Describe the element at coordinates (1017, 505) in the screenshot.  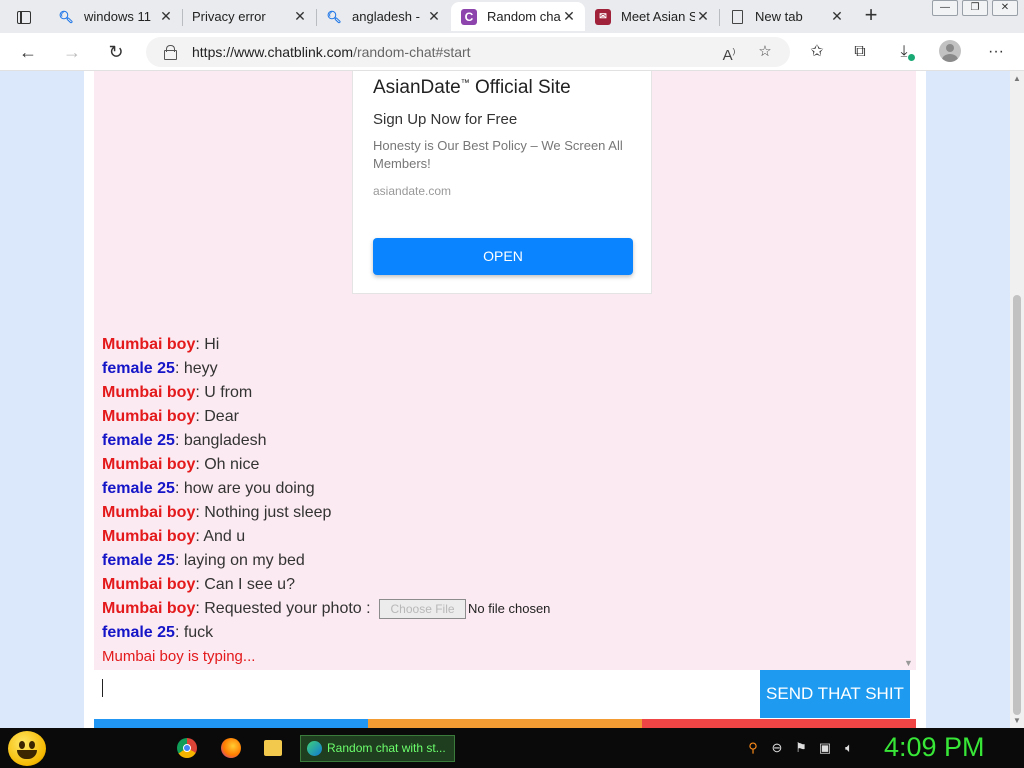
I see `scrollbar-thumb` at that location.